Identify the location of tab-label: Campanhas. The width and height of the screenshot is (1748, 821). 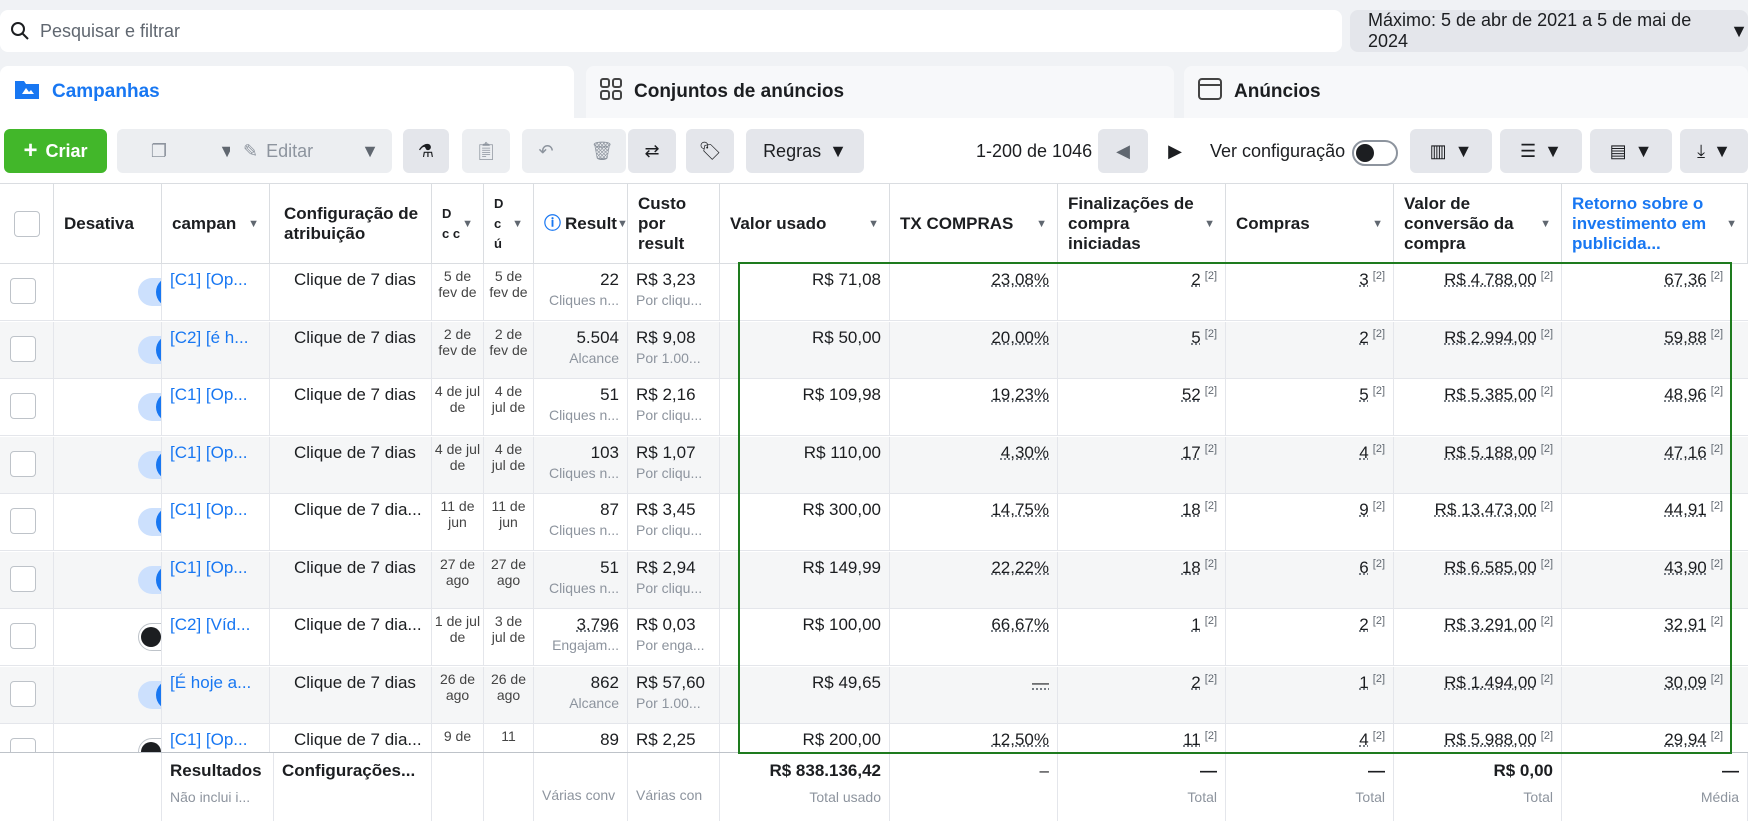
(106, 91).